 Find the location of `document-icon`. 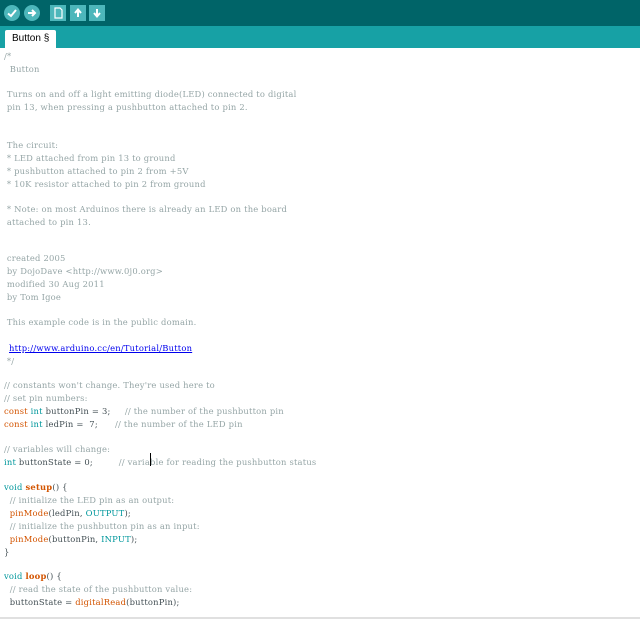

document-icon is located at coordinates (58, 13).